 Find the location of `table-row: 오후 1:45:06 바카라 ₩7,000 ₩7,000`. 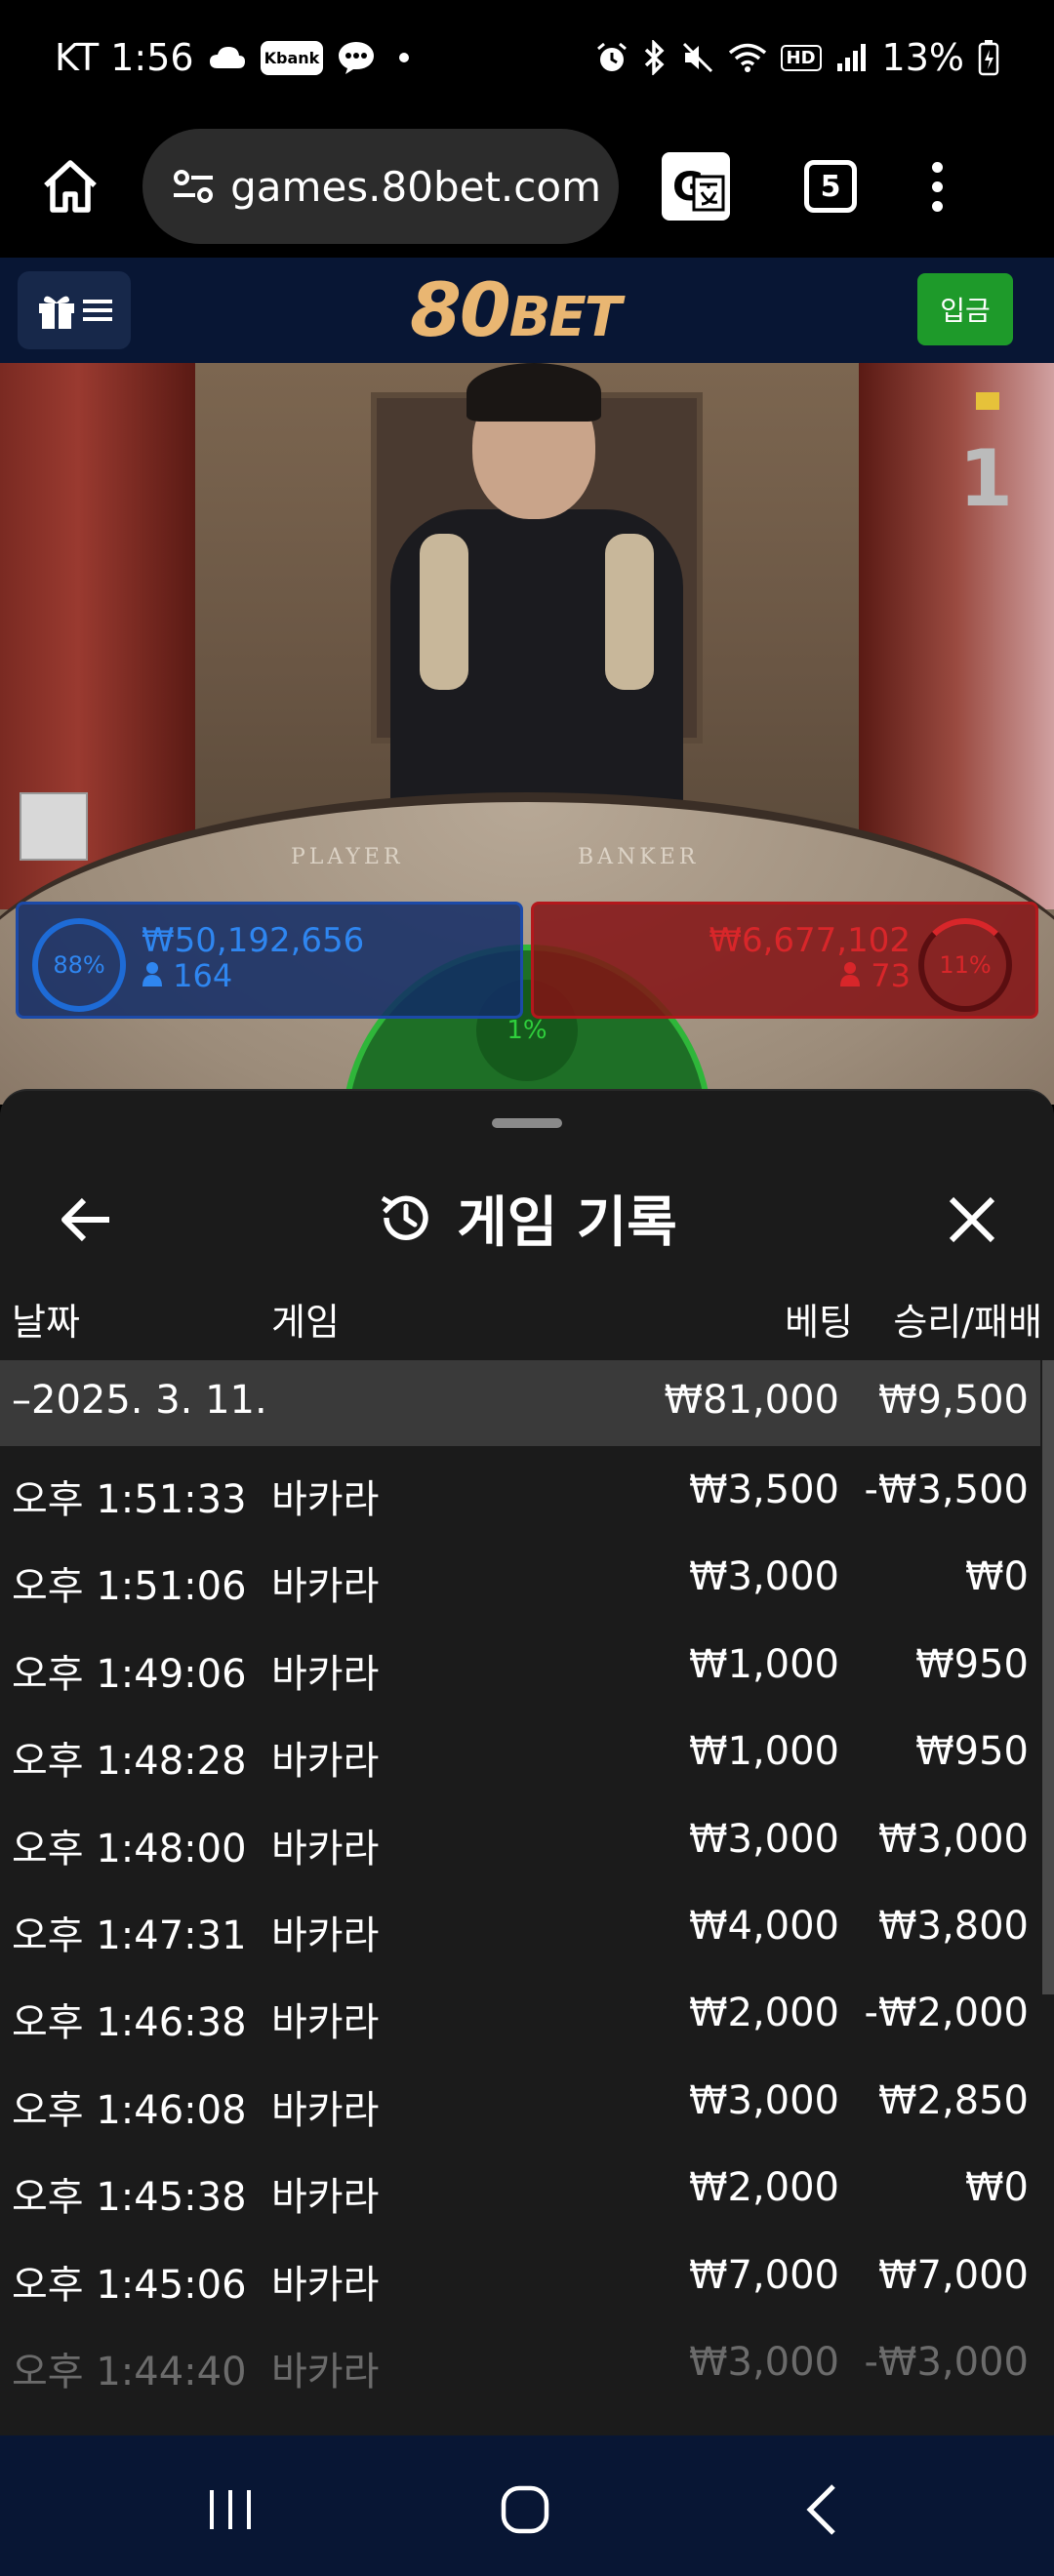

table-row: 오후 1:45:06 바카라 ₩7,000 ₩7,000 is located at coordinates (520, 2275).